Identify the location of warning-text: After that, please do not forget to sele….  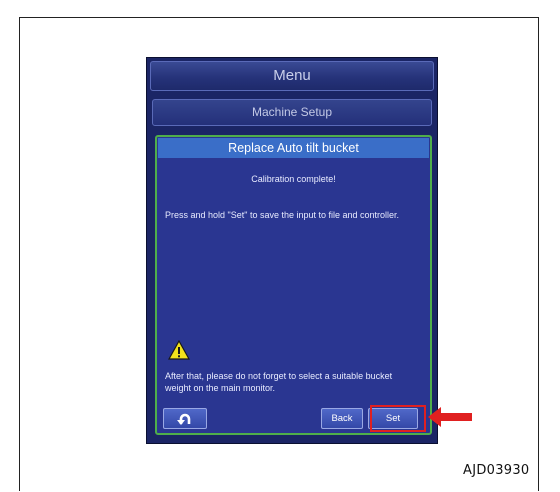
(279, 382).